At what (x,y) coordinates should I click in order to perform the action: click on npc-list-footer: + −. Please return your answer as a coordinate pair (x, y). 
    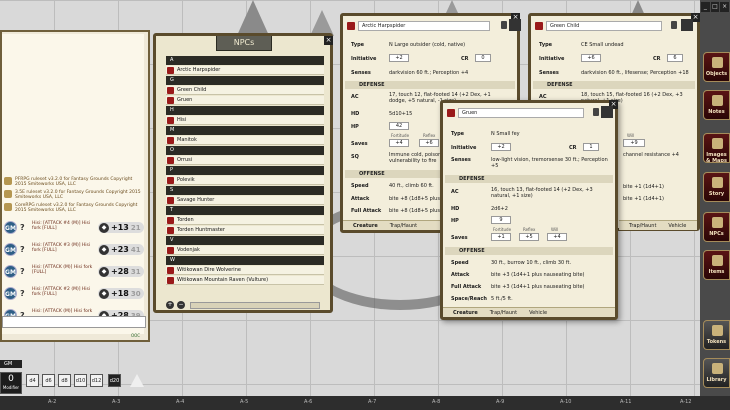
    Looking at the image, I should click on (244, 306).